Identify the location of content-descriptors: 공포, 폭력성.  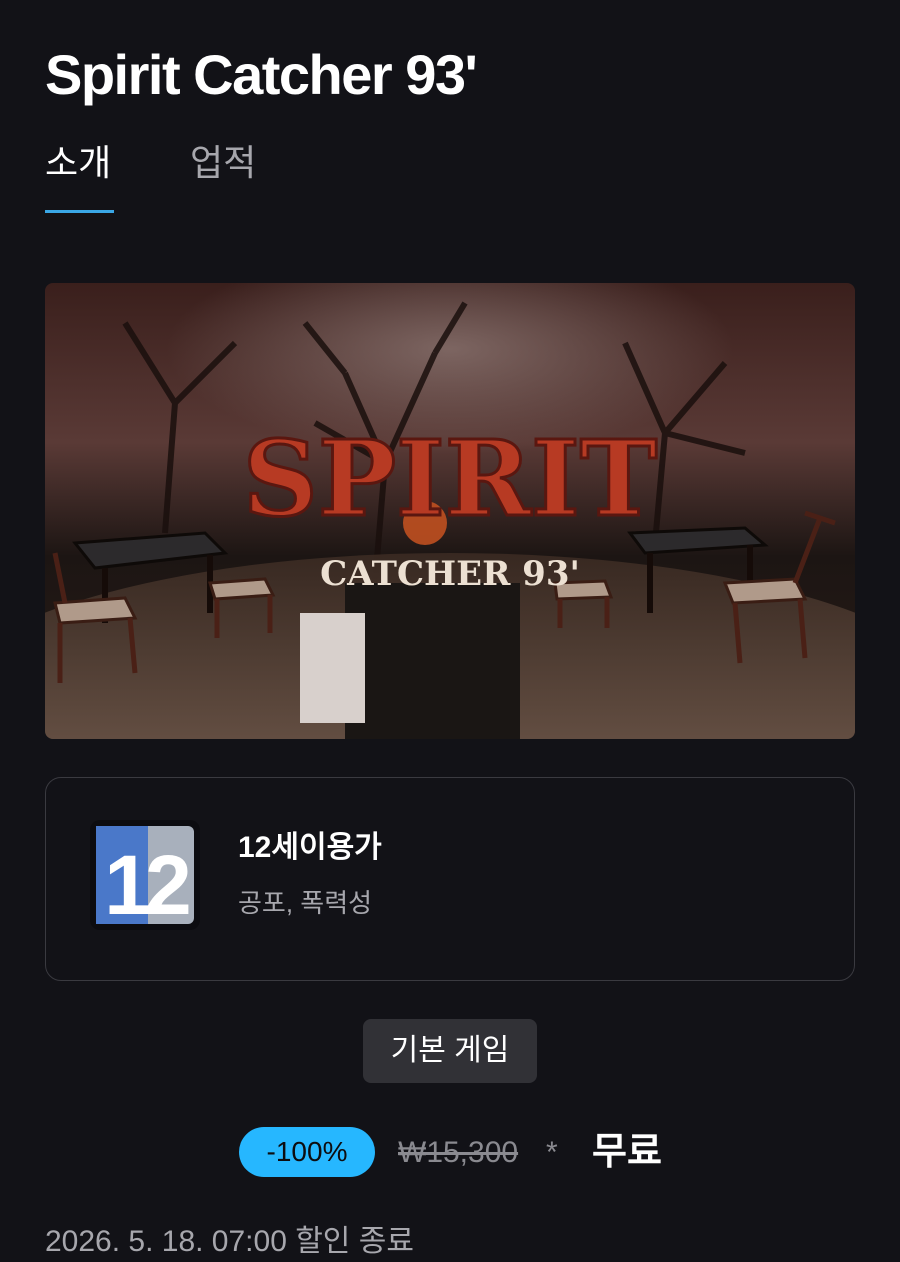
(305, 903).